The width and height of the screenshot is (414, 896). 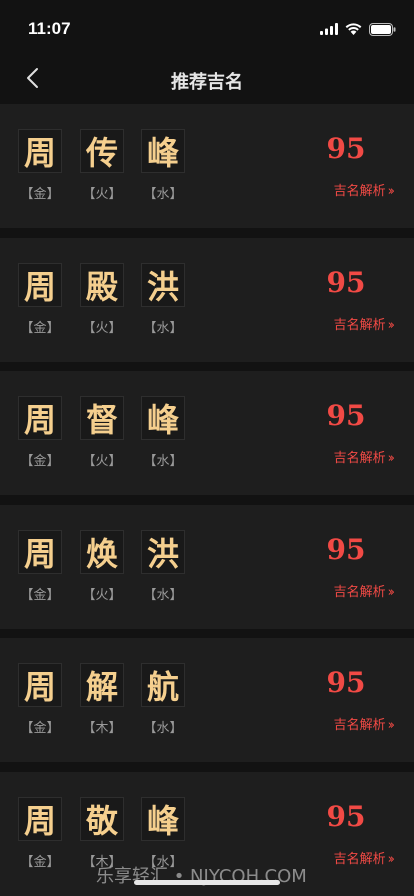 I want to click on name-char-middle: 督, so click(x=102, y=418).